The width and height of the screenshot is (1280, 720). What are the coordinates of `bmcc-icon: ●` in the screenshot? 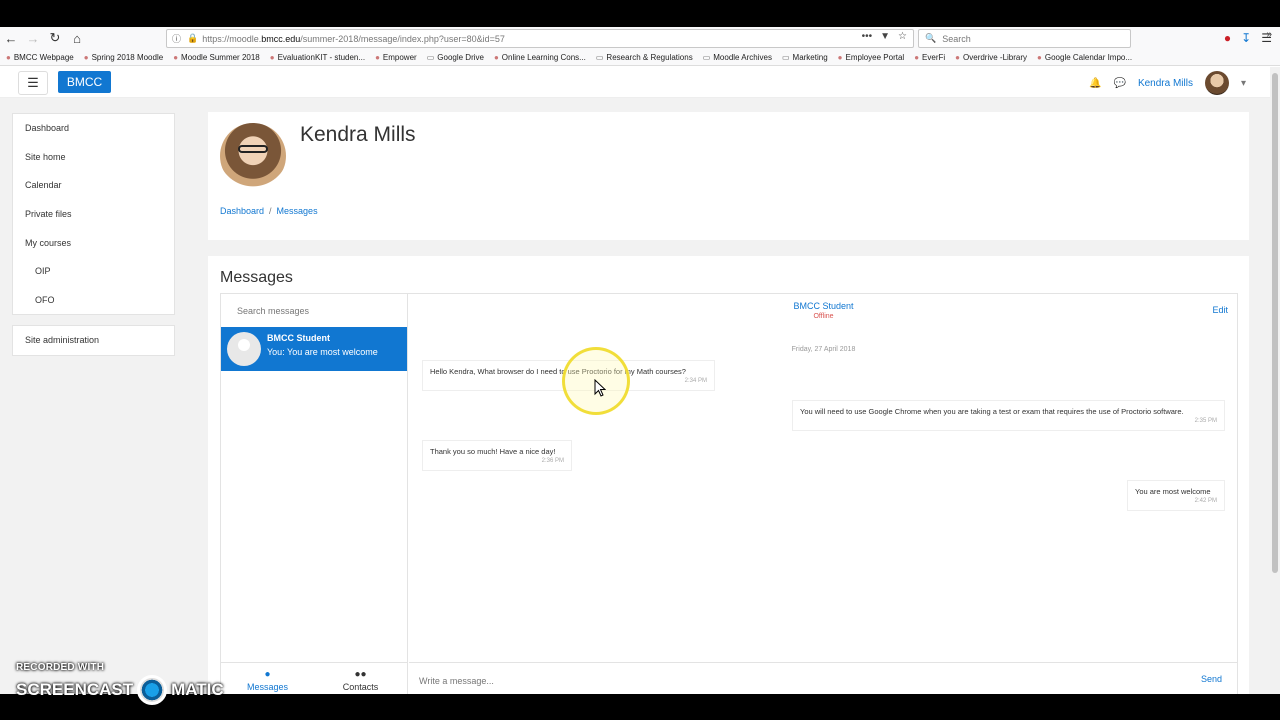 It's located at (8, 57).